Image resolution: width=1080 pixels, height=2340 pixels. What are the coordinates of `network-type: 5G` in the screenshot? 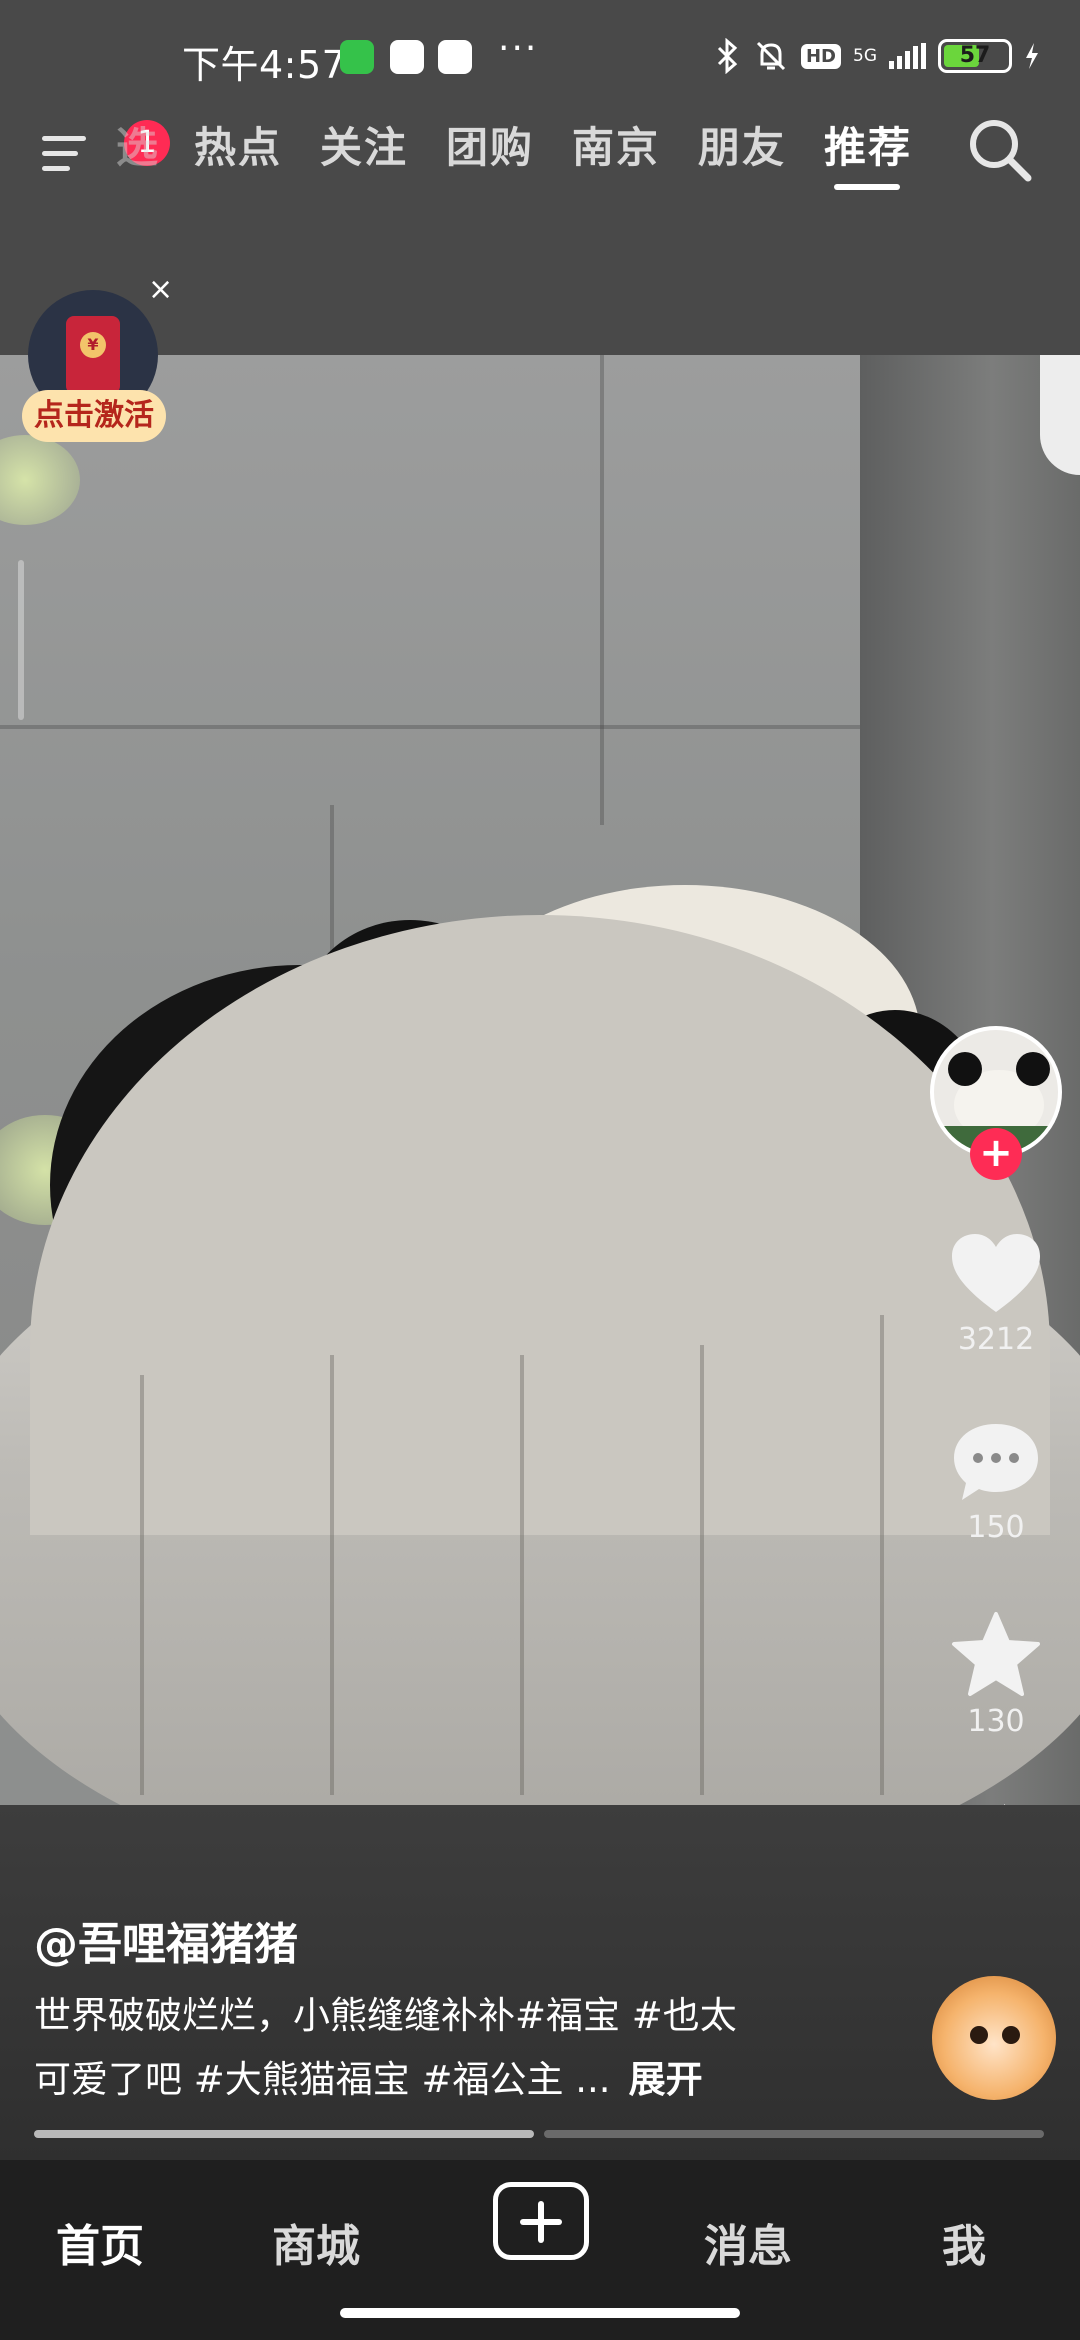 It's located at (865, 55).